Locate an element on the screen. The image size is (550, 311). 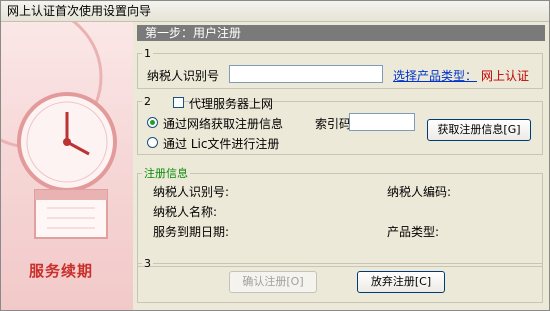
window-title: 网上认证首次使用设置向导 is located at coordinates (275, 11).